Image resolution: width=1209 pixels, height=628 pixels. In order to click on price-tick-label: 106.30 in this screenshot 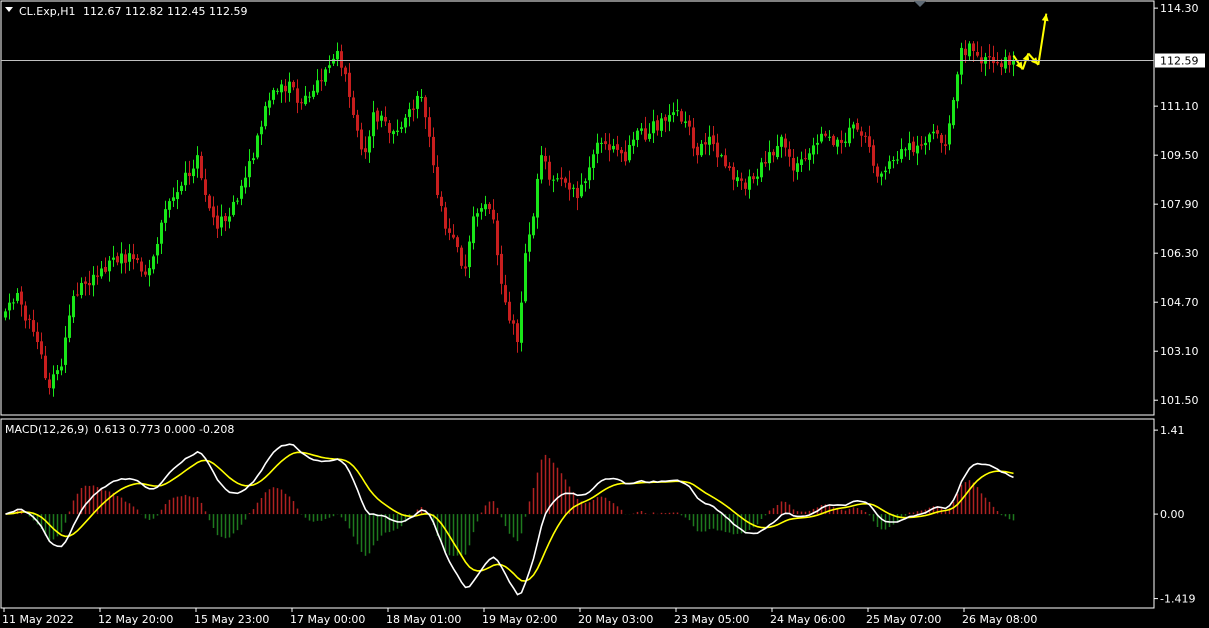, I will do `click(1179, 253)`.